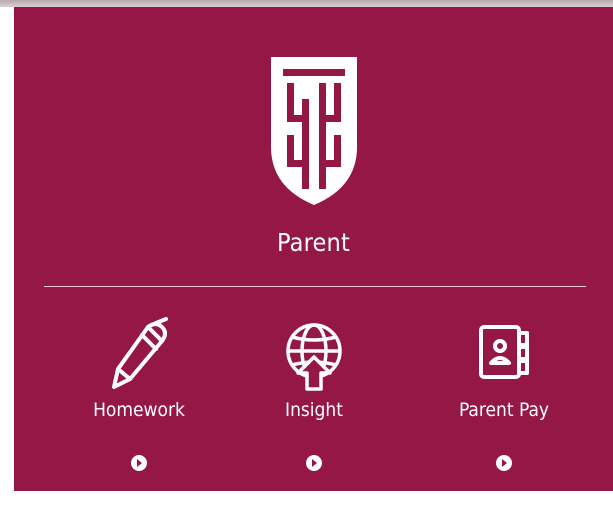 The height and width of the screenshot is (517, 613). I want to click on page-title: Parent, so click(313, 242).